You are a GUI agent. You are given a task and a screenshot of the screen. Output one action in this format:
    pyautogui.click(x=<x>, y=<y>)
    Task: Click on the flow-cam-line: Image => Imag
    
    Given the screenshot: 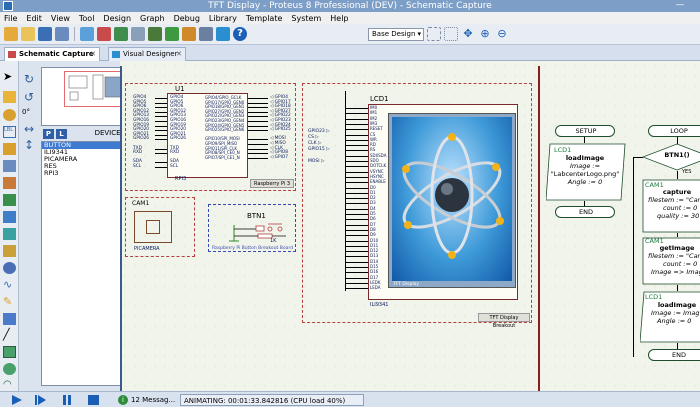 What is the action you would take?
    pyautogui.click(x=675, y=272)
    